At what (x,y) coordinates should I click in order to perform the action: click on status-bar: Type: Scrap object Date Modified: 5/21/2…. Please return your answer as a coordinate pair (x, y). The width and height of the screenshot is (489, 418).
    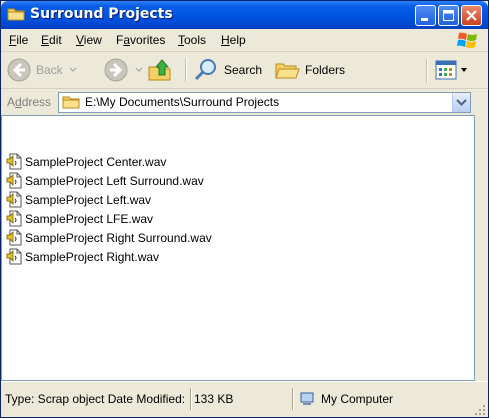
    Looking at the image, I should click on (244, 399).